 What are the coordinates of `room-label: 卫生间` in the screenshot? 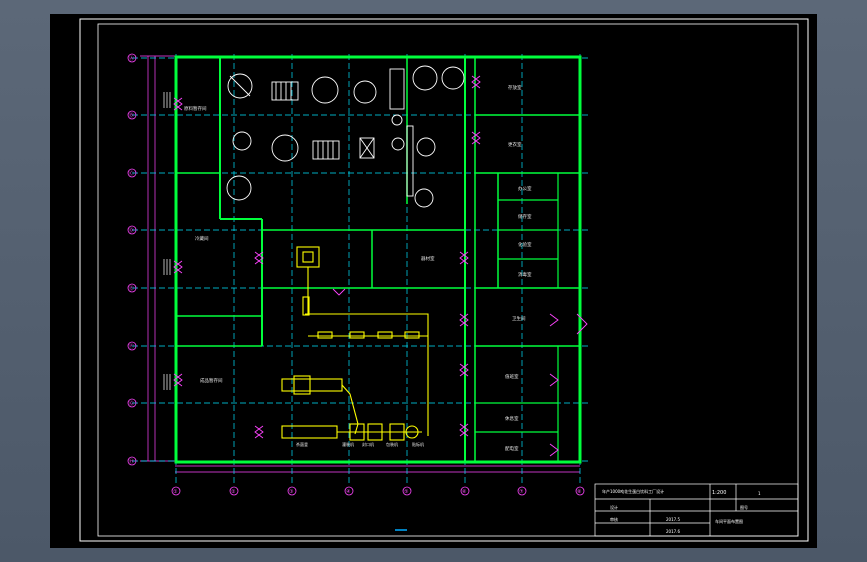 It's located at (519, 318).